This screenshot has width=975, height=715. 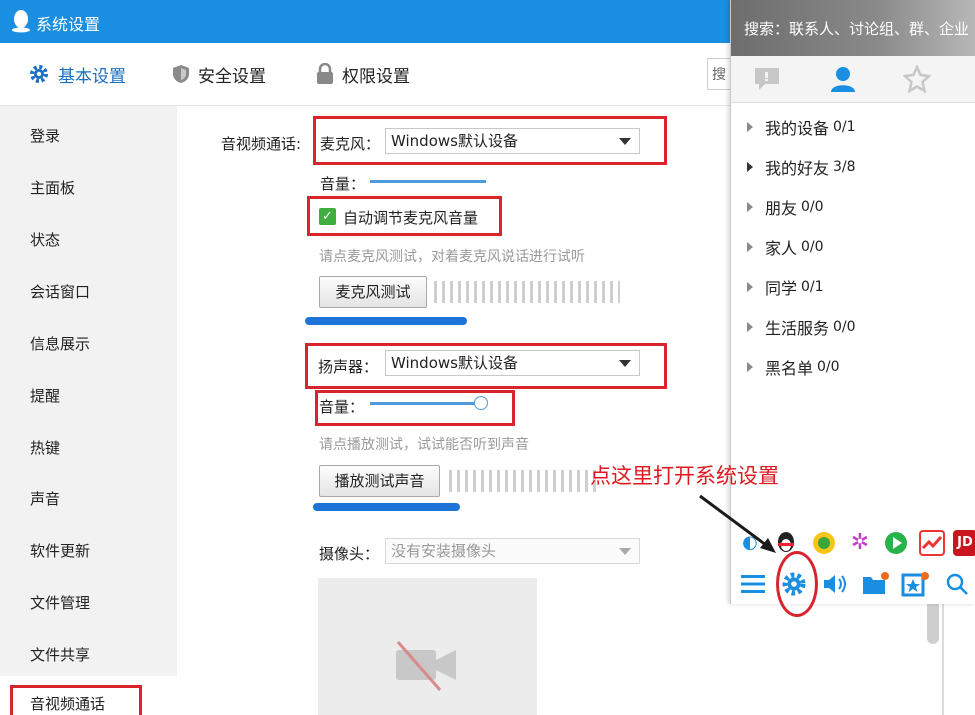 I want to click on speaker-select: Windows默认设备, so click(x=512, y=363).